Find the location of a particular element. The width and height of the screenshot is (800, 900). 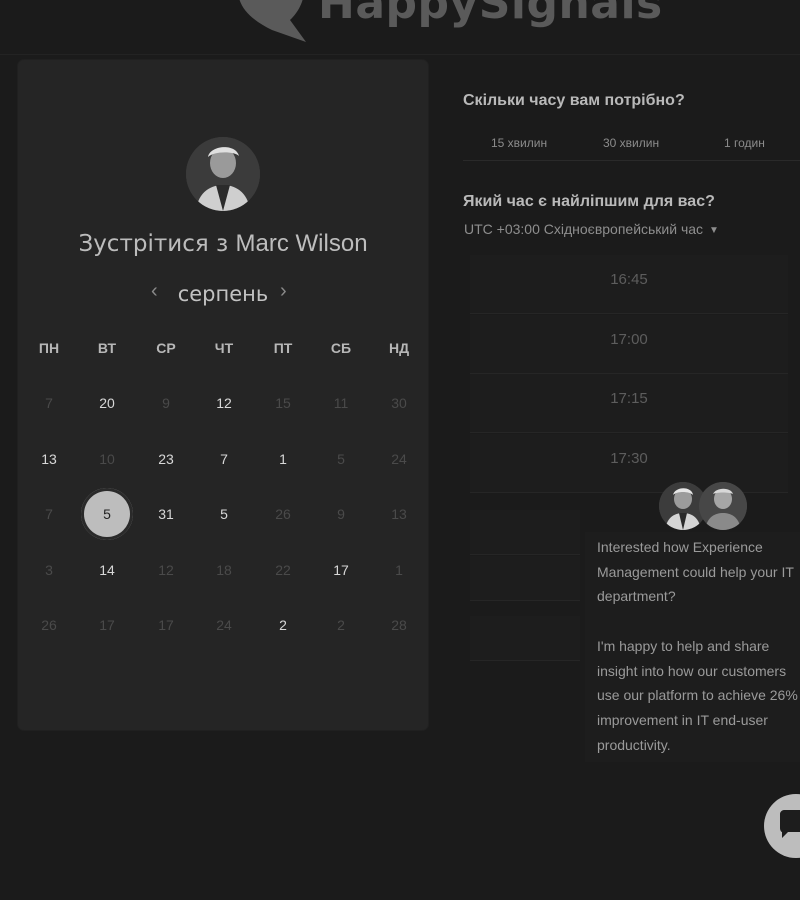

next-month-chevron-icon: › is located at coordinates (283, 291).